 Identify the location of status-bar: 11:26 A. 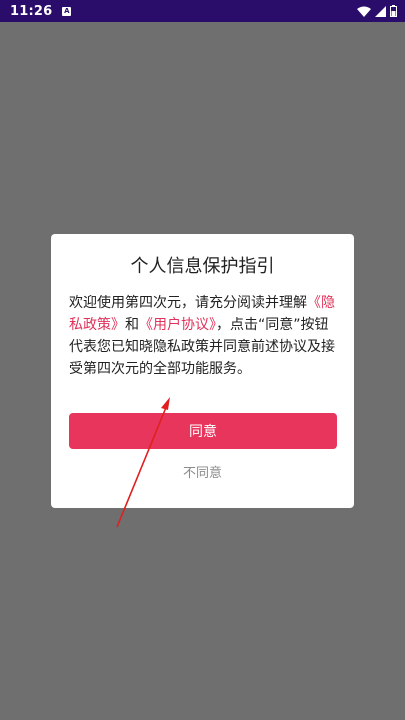
(202, 11).